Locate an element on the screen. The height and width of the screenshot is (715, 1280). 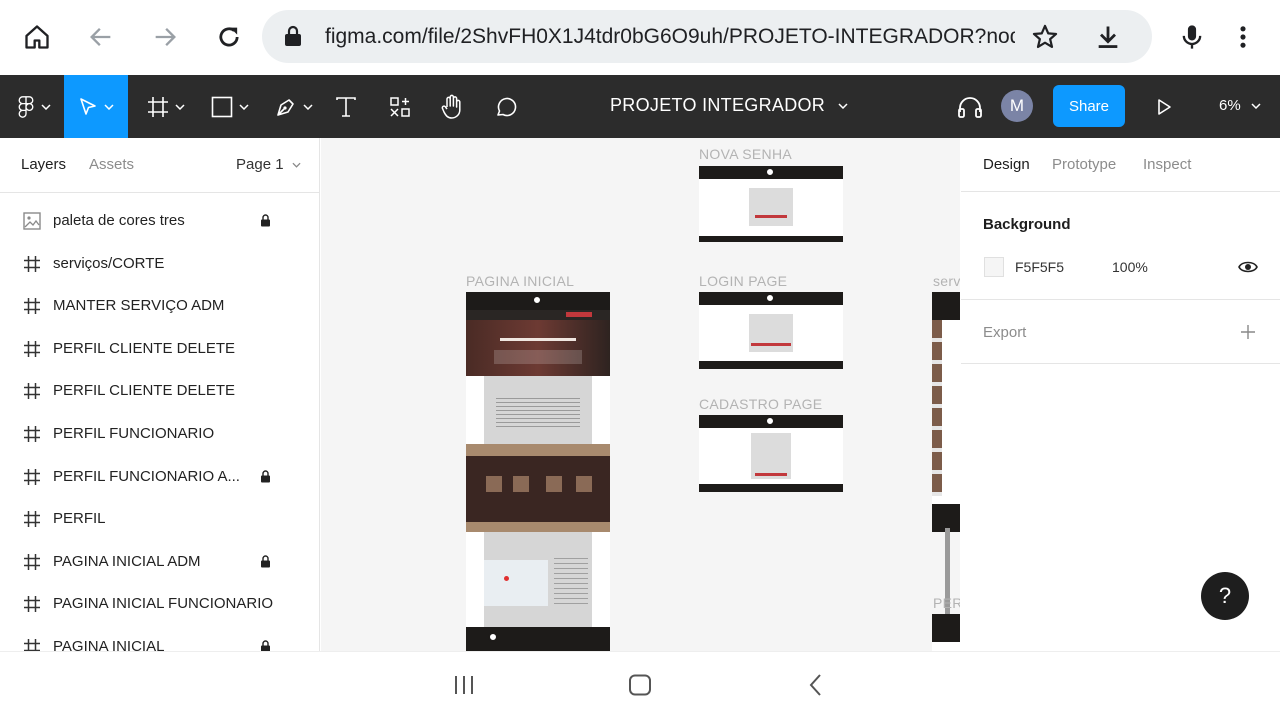
recent-apps-icon is located at coordinates (464, 685).